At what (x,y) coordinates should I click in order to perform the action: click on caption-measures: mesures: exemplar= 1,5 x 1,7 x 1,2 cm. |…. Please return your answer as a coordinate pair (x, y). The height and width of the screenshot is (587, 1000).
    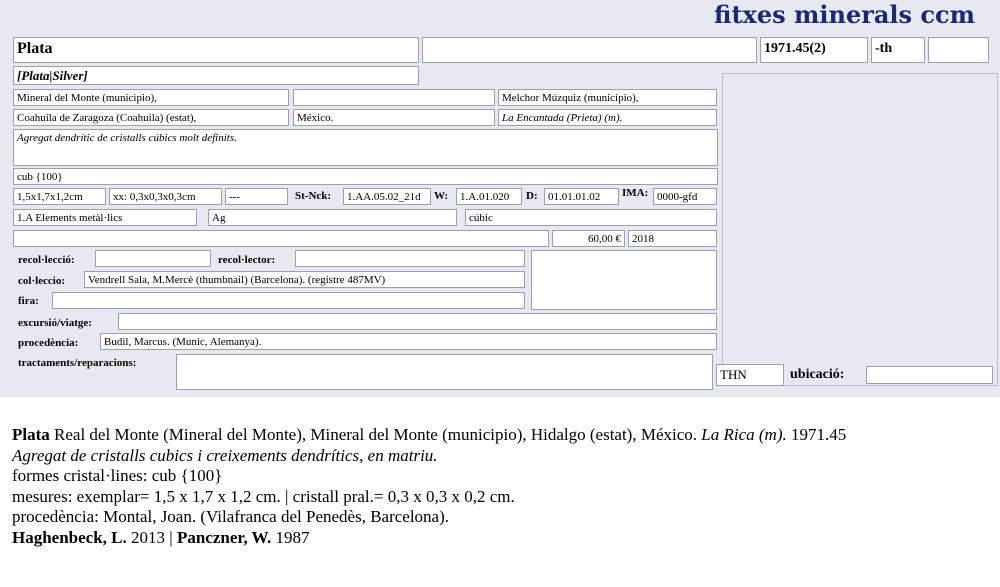
    Looking at the image, I should click on (263, 496).